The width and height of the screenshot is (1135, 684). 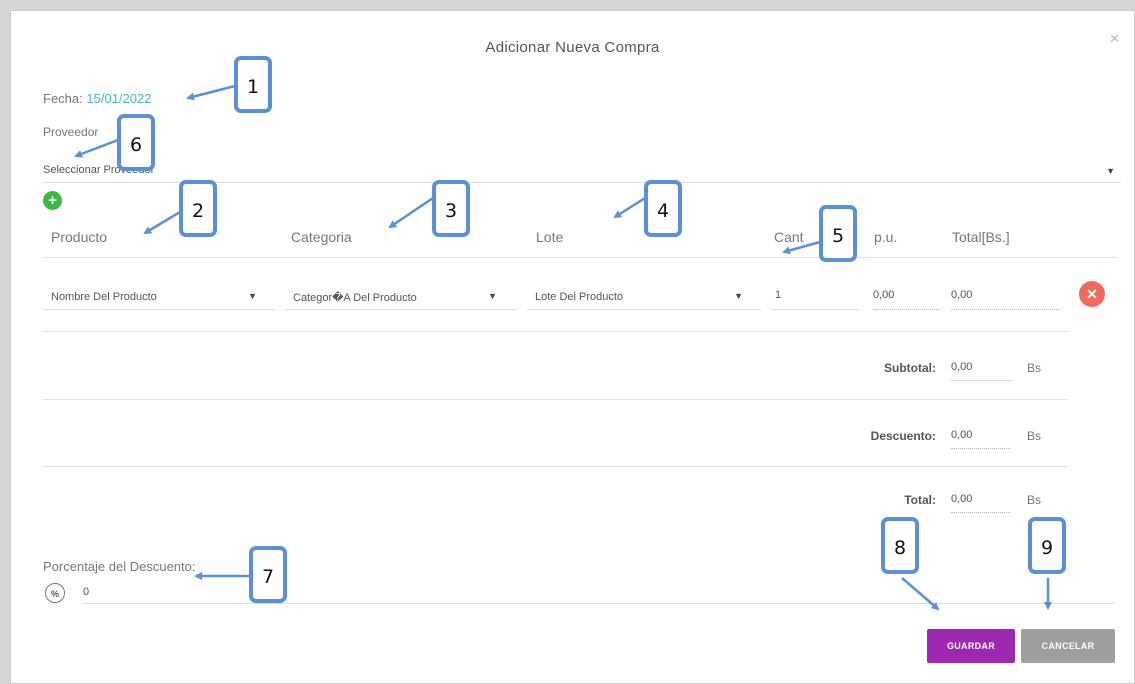 I want to click on callout-7: 7, so click(x=268, y=574).